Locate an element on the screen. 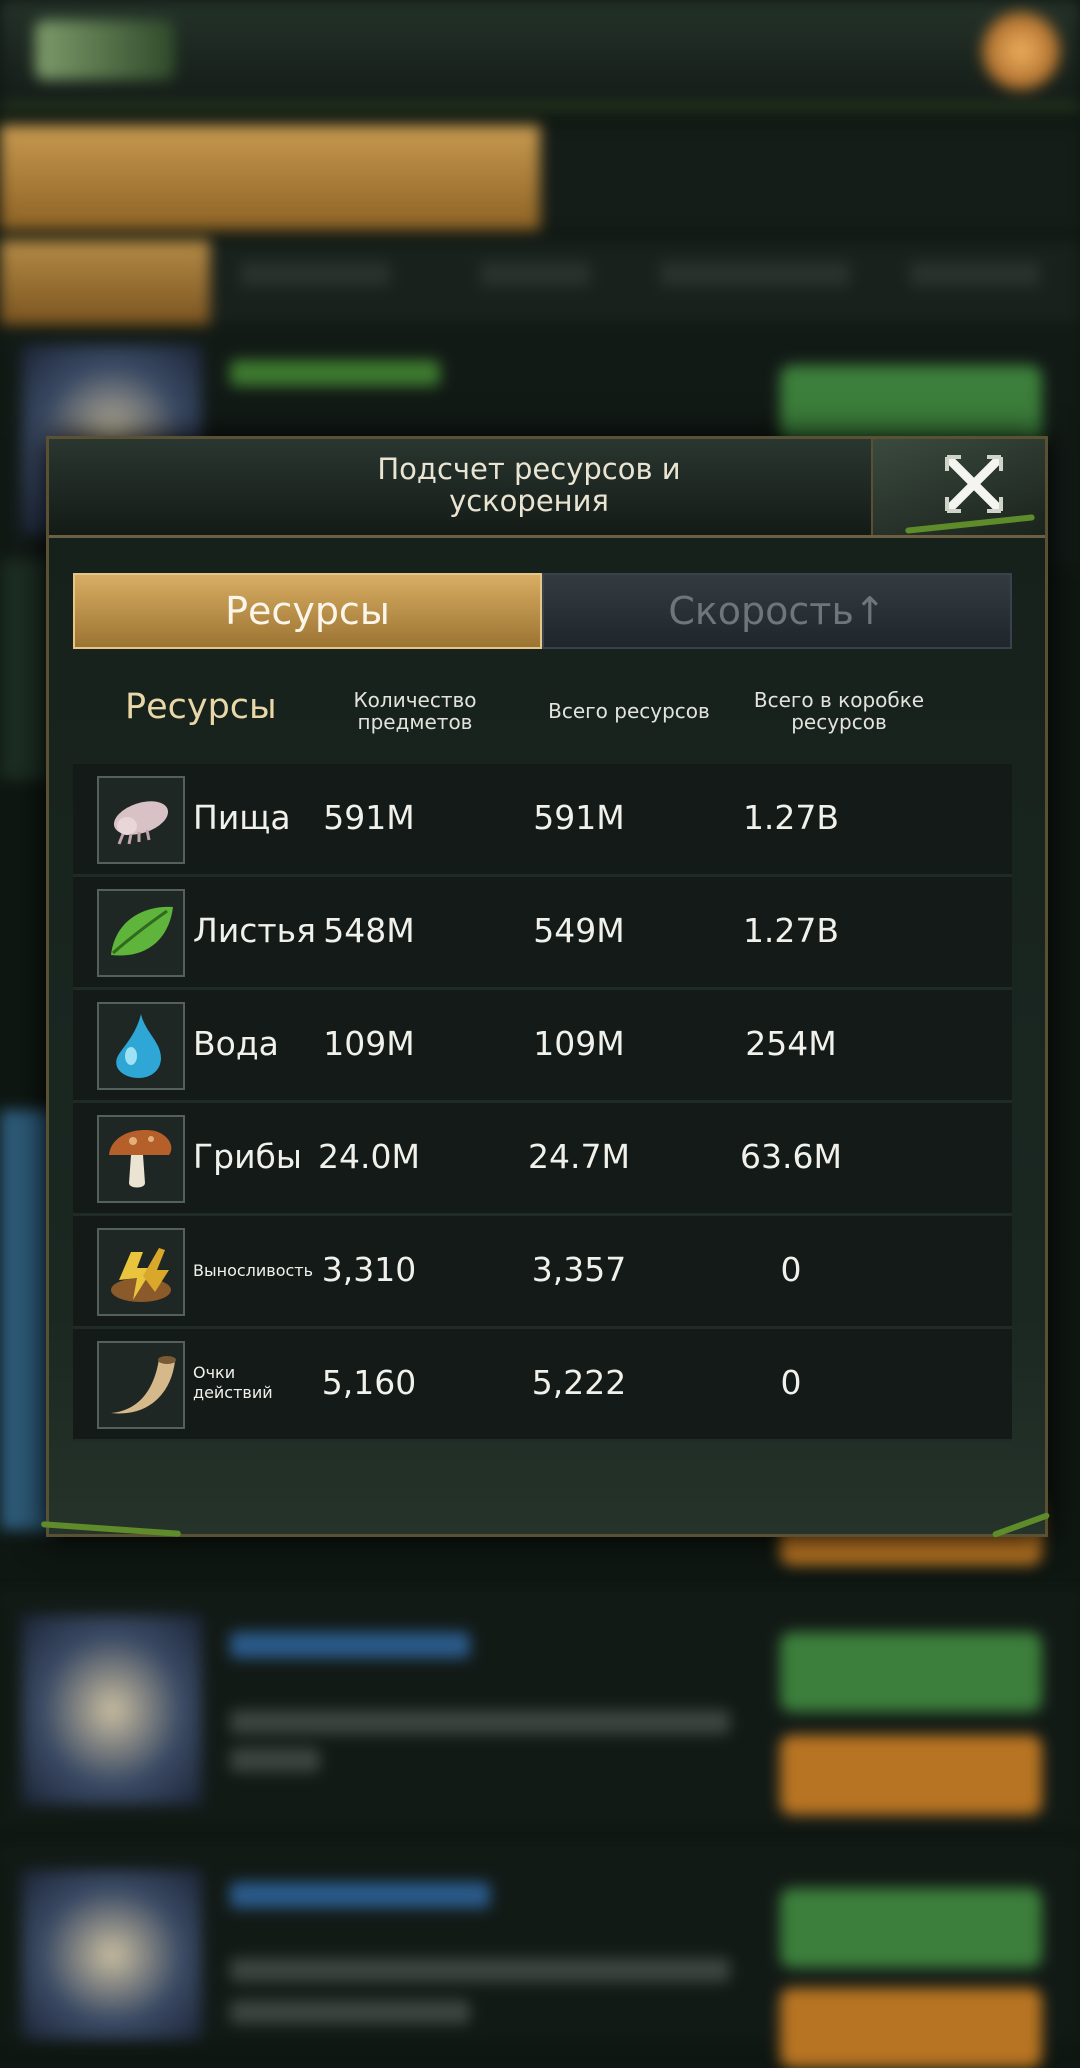 This screenshot has height=2068, width=1080. water-drop-icon is located at coordinates (141, 1046).